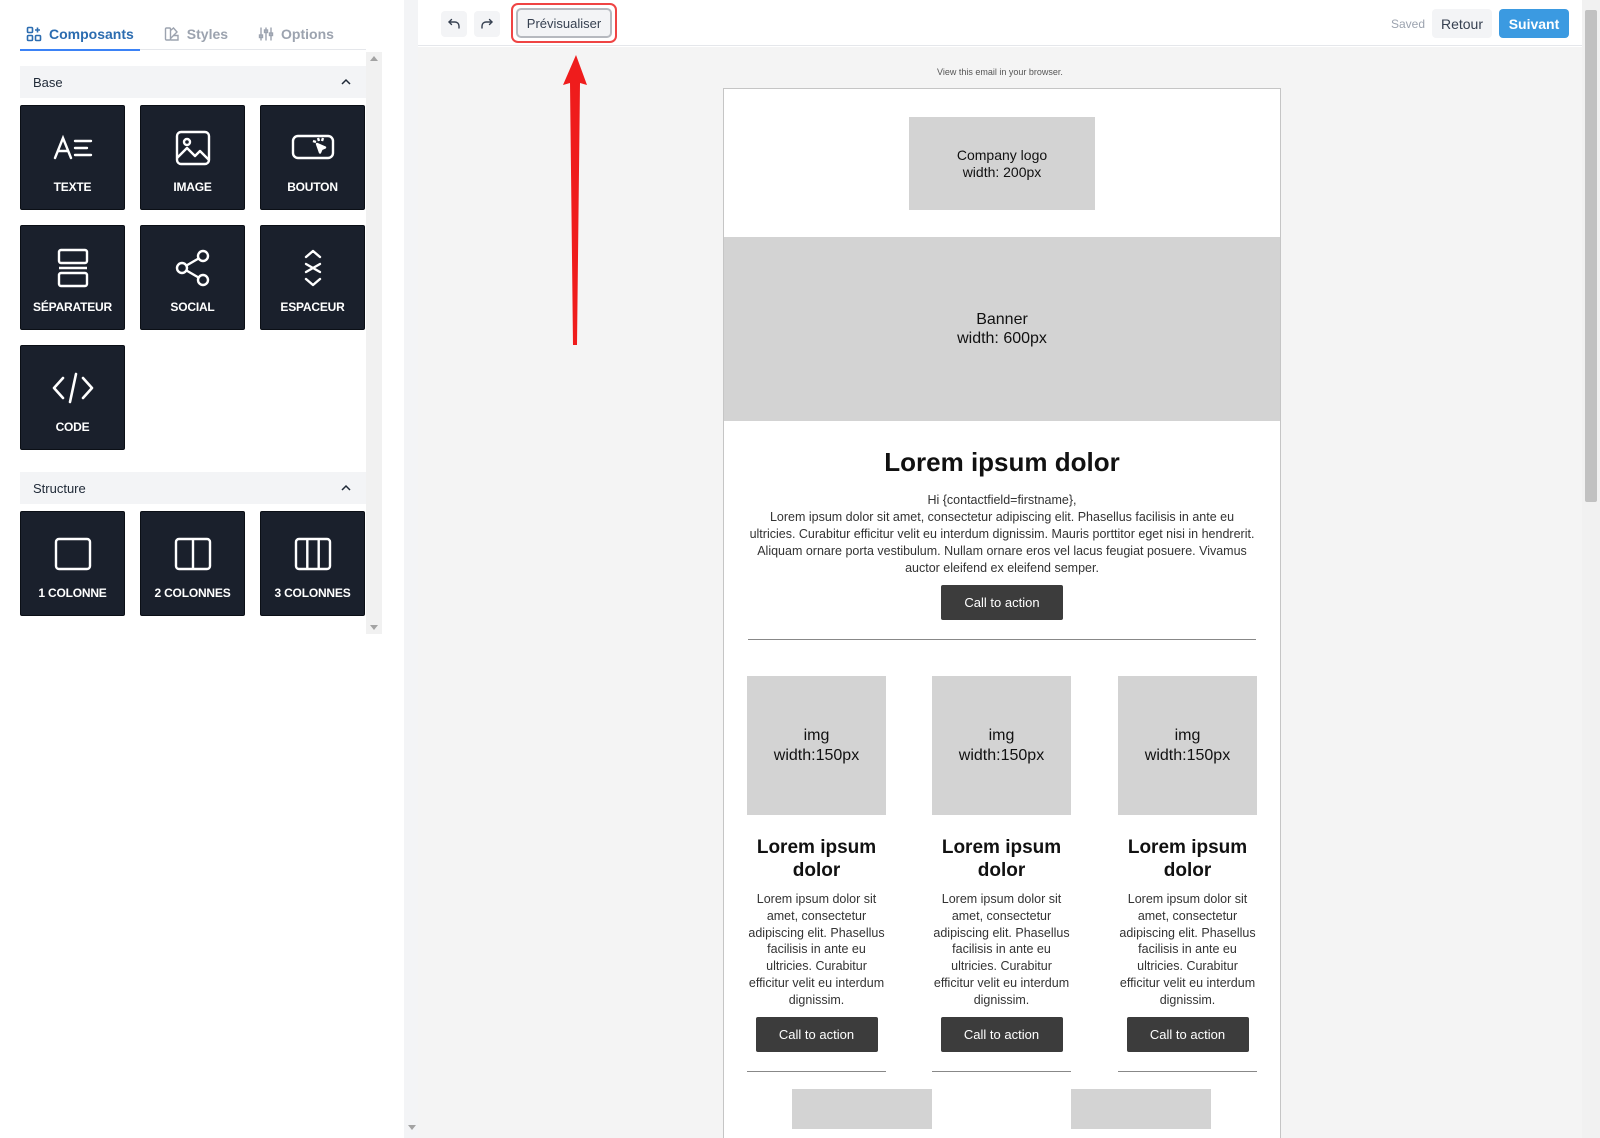 Image resolution: width=1600 pixels, height=1138 pixels. I want to click on three-columns-icon, so click(312, 553).